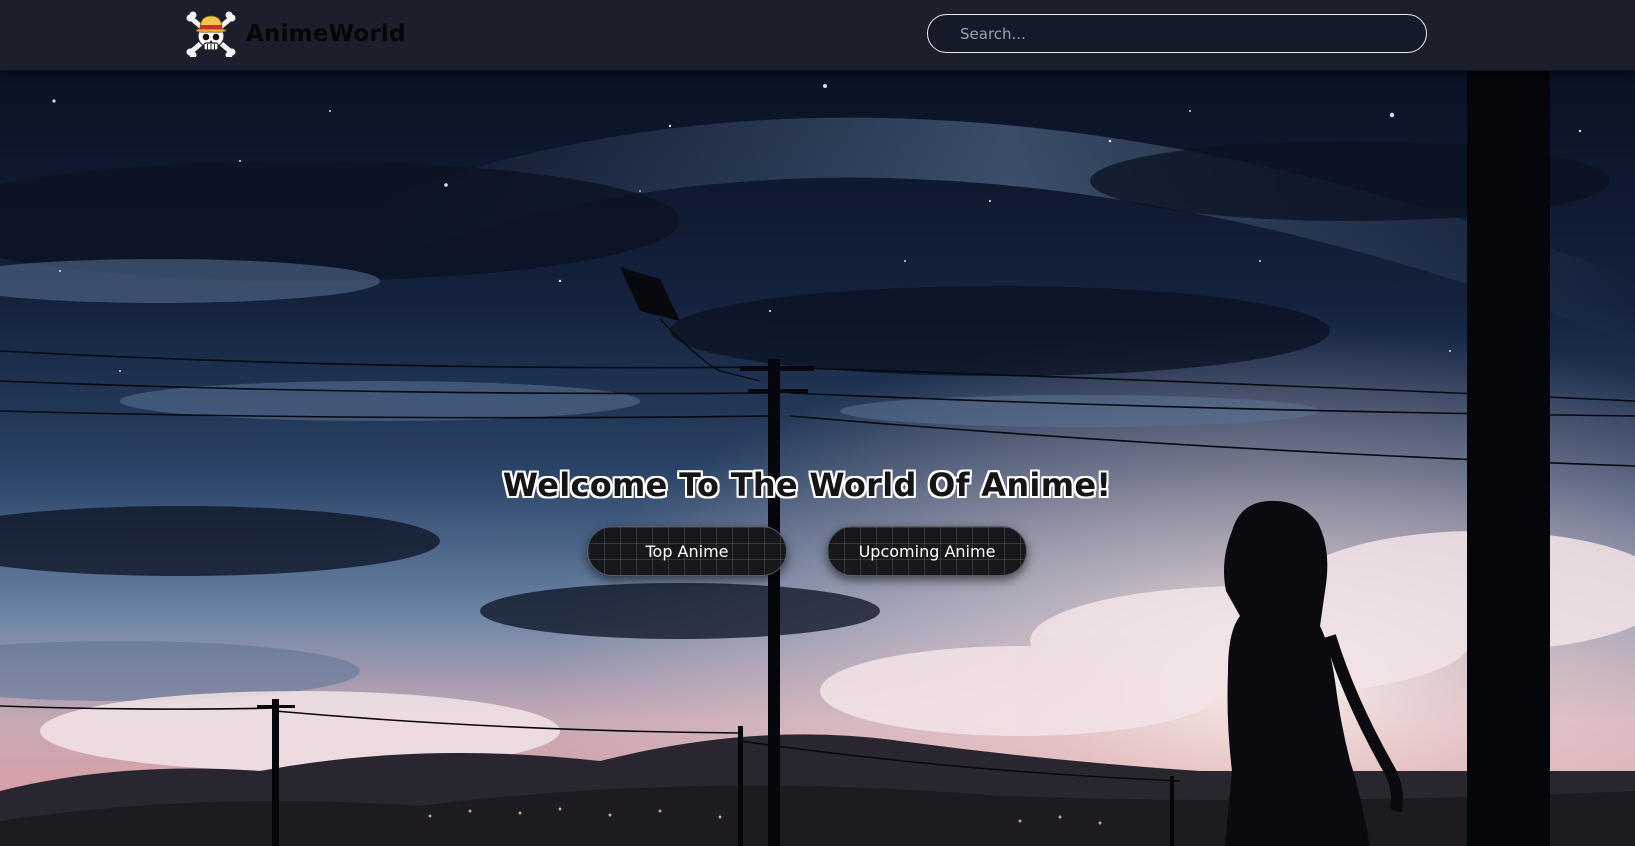 The image size is (1635, 846). I want to click on brand-home-link: AnimeWorld, so click(296, 34).